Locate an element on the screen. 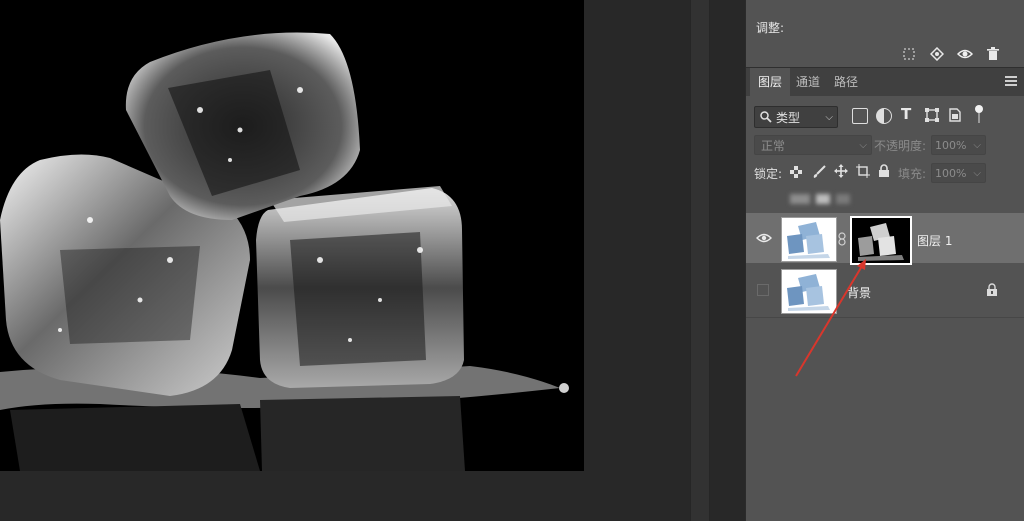  panel-menu-icon is located at coordinates (1011, 81).